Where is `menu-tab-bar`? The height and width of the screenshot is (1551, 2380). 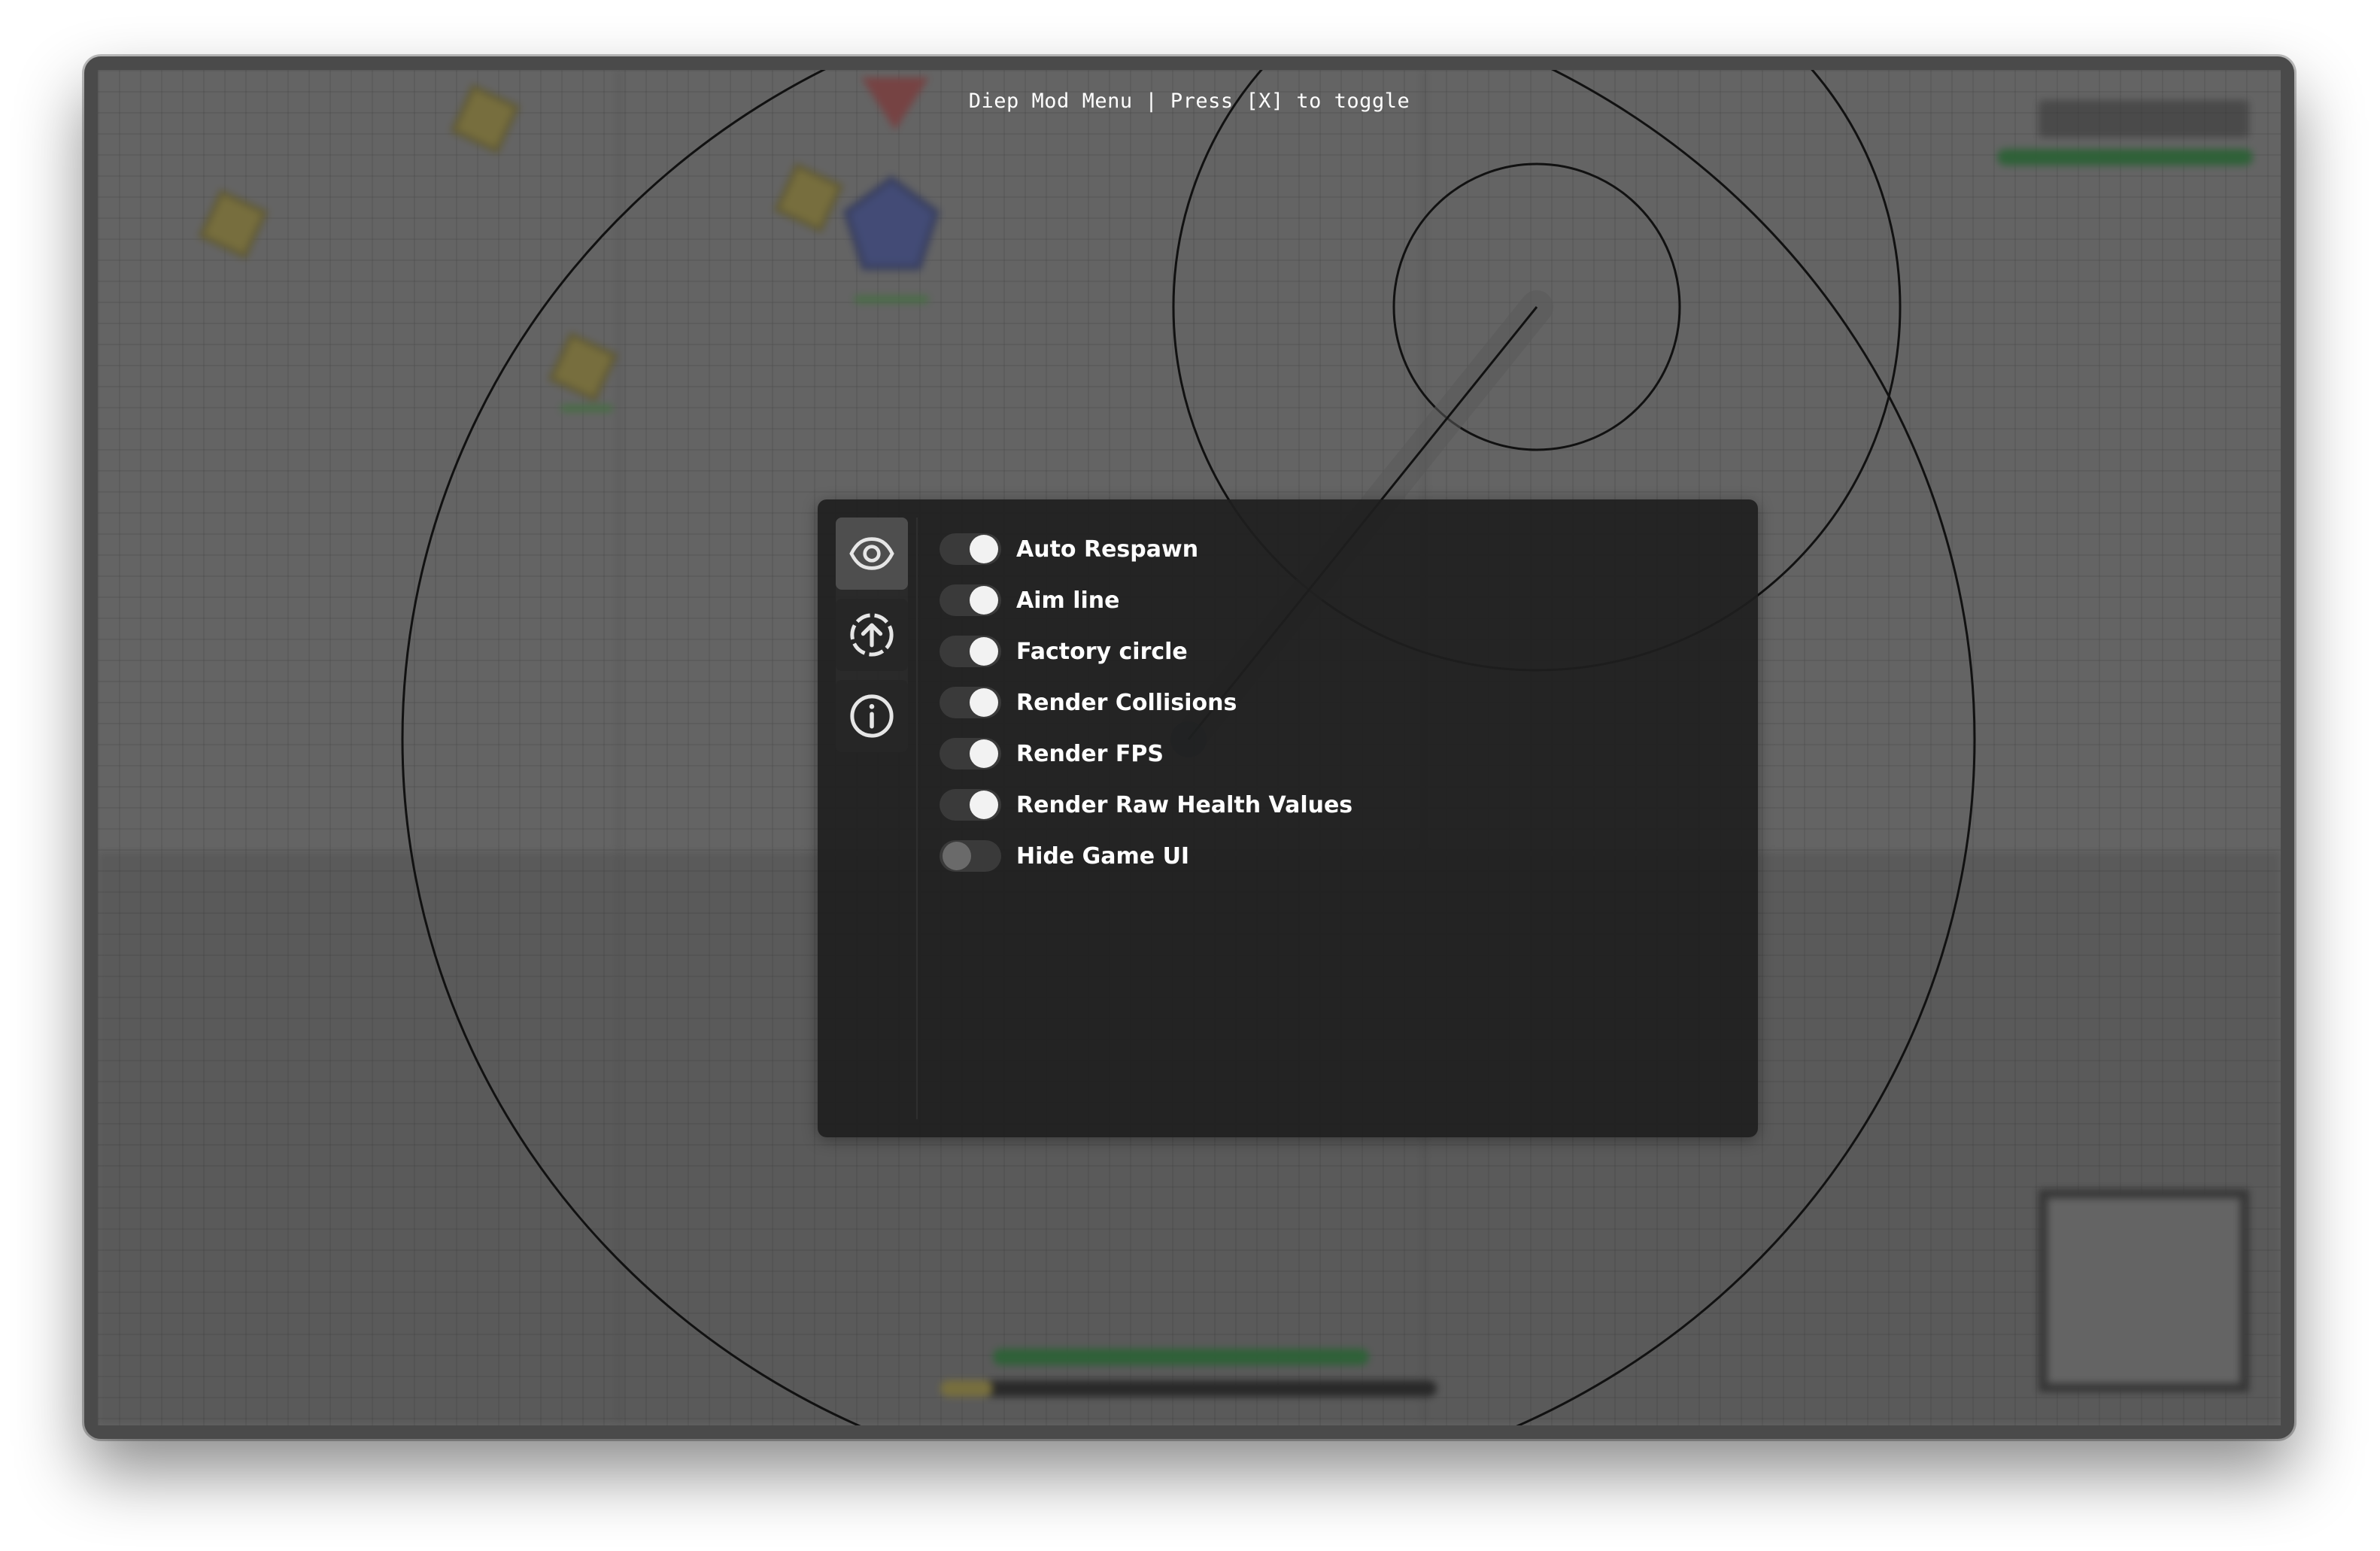 menu-tab-bar is located at coordinates (872, 635).